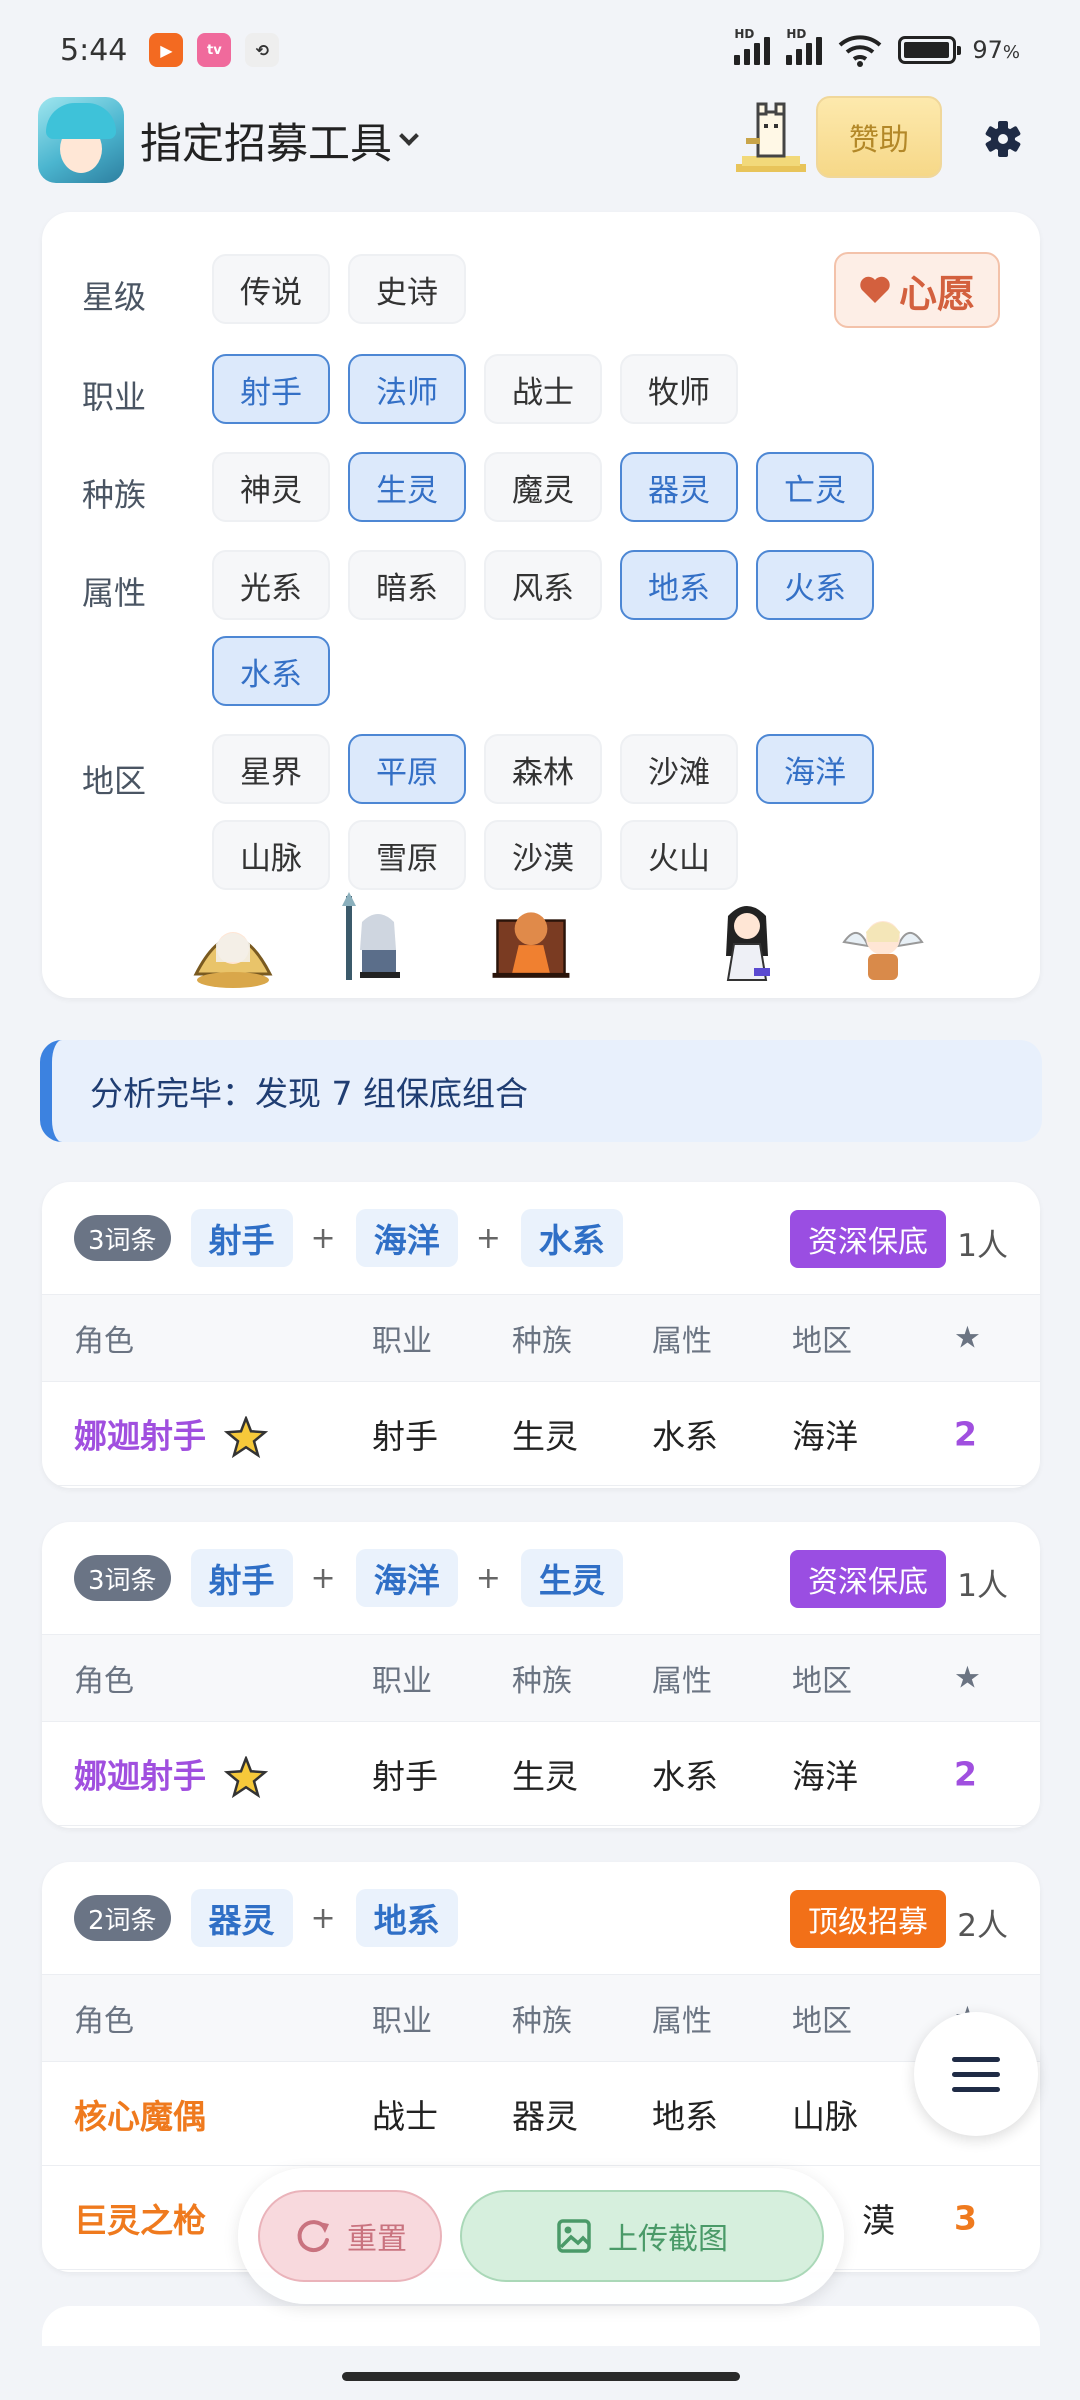  Describe the element at coordinates (748, 943) in the screenshot. I see `character-sprite-dark-hair` at that location.